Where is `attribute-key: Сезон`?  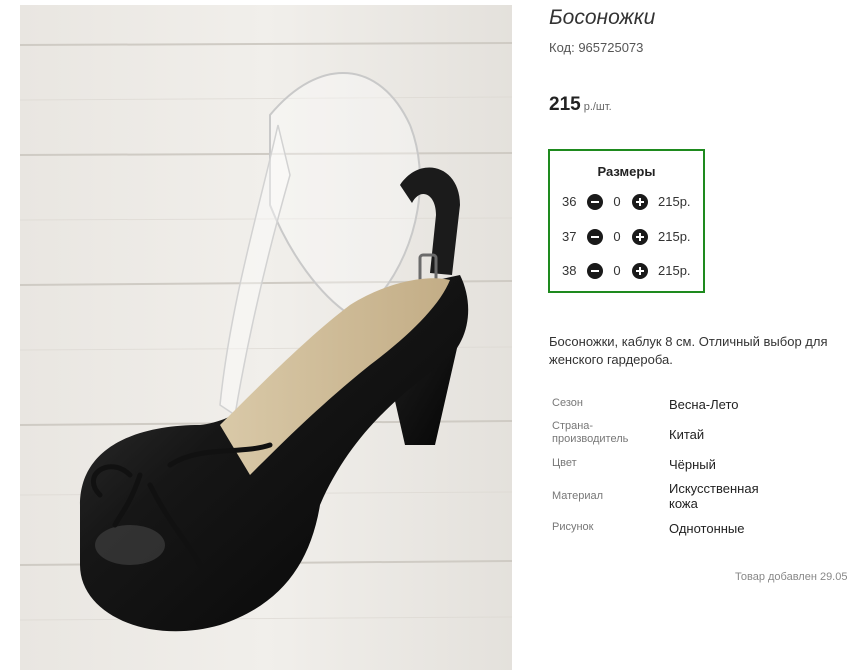 attribute-key: Сезон is located at coordinates (567, 403).